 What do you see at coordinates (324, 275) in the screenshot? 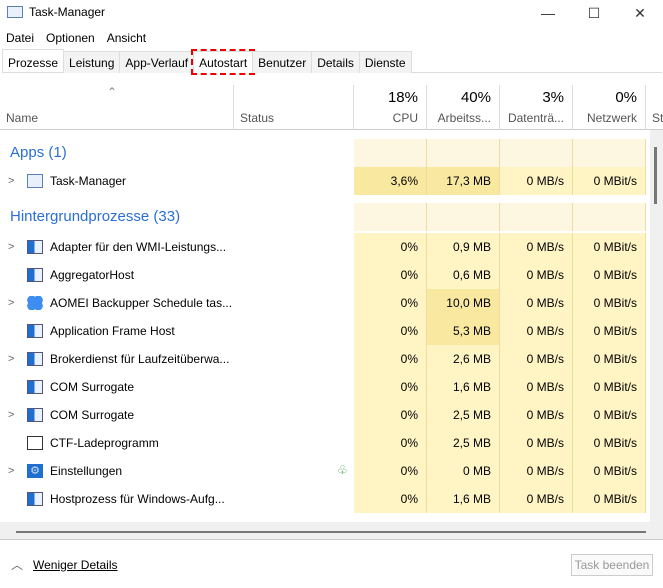
I see `table-row: 0% 0,6 MB 0 MB/s 0 MBit/s AggregatorHost` at bounding box center [324, 275].